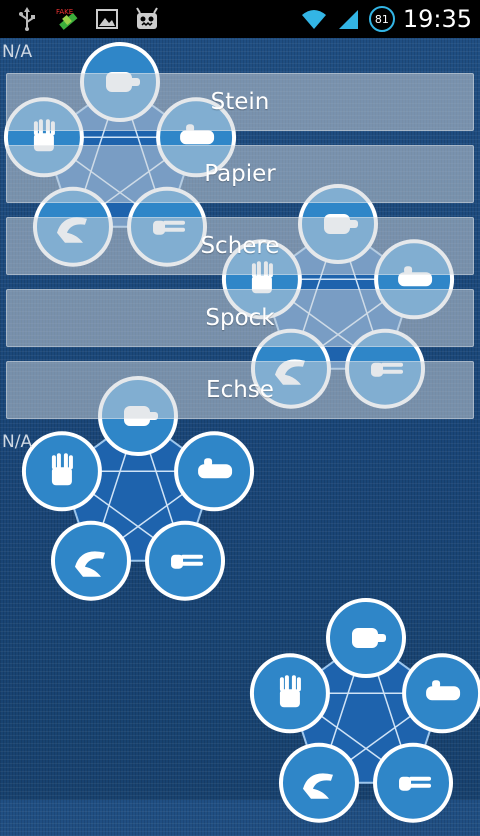  I want to click on papier-button: Papier, so click(240, 174).